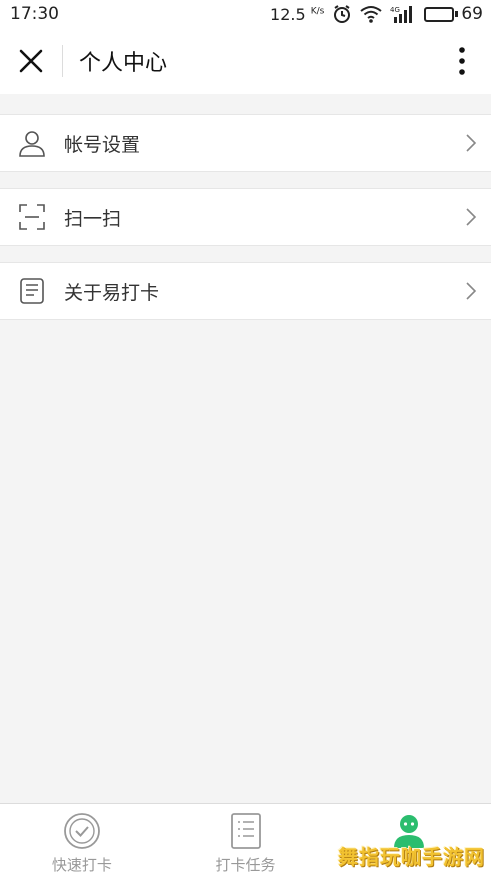 The image size is (491, 876). Describe the element at coordinates (342, 14) in the screenshot. I see `alarm-icon` at that location.